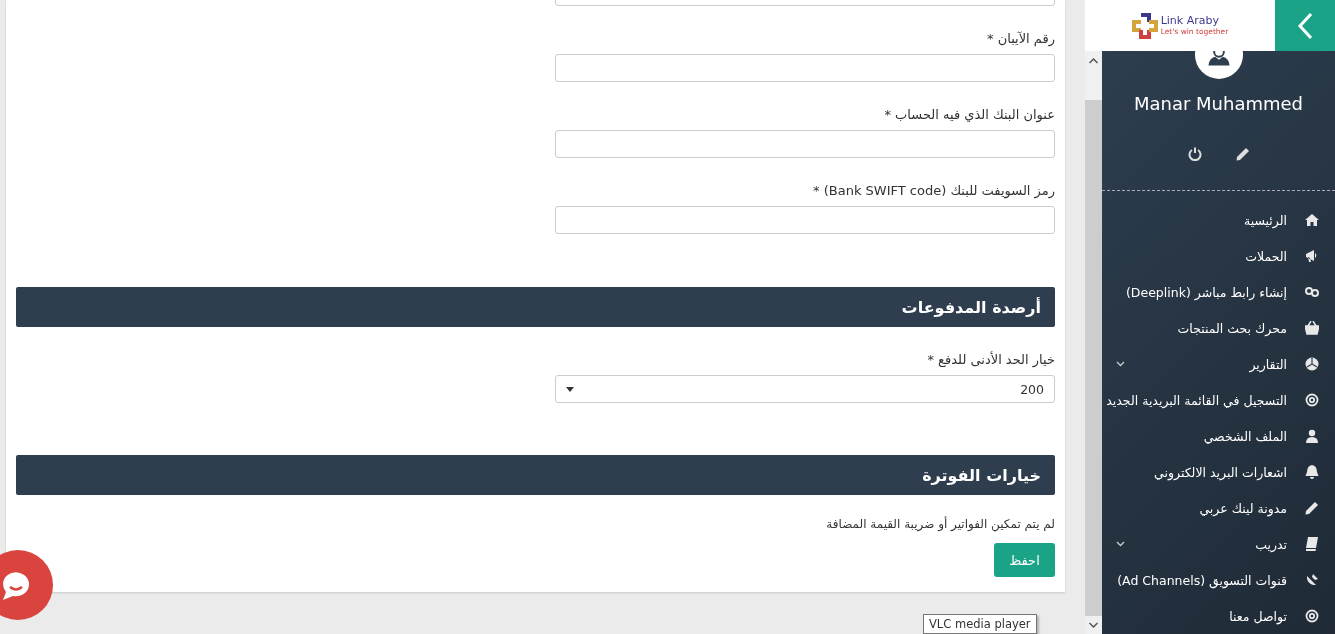 Image resolution: width=1335 pixels, height=634 pixels. Describe the element at coordinates (805, 389) in the screenshot. I see `select-field: 200` at that location.